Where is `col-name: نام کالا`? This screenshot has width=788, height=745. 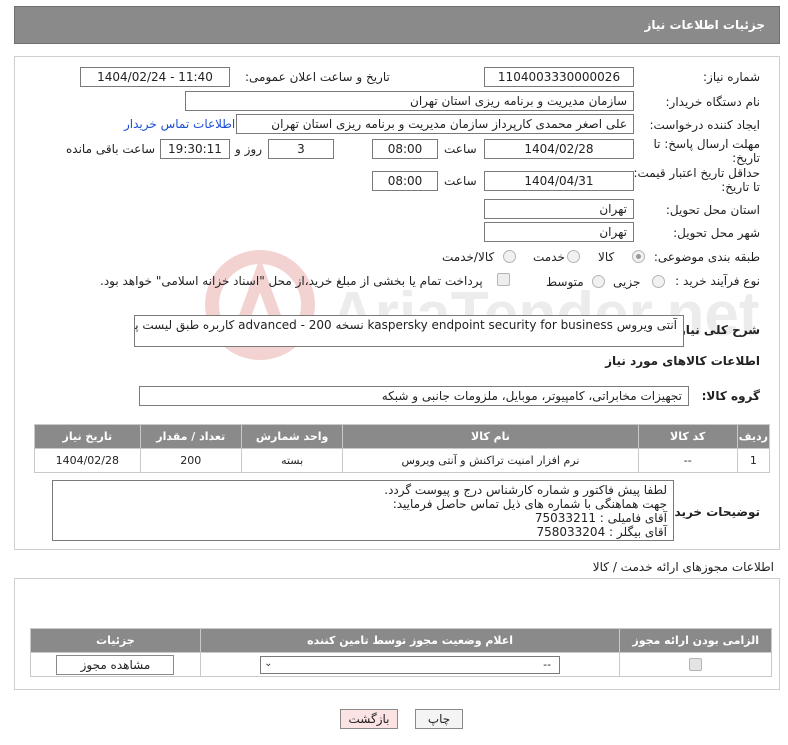
col-name: نام کالا is located at coordinates (490, 436).